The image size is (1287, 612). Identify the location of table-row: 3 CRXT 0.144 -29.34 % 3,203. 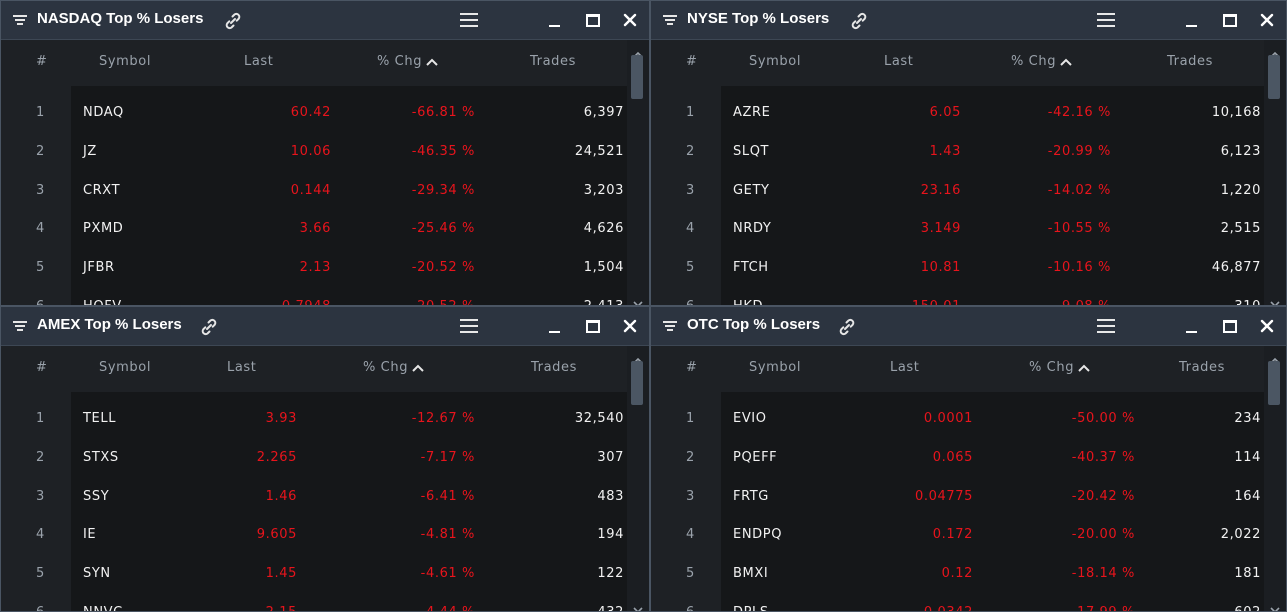
(314, 190).